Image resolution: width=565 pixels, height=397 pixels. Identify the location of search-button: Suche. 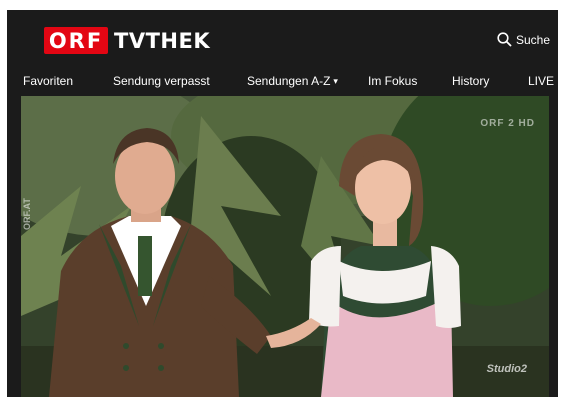
(523, 39).